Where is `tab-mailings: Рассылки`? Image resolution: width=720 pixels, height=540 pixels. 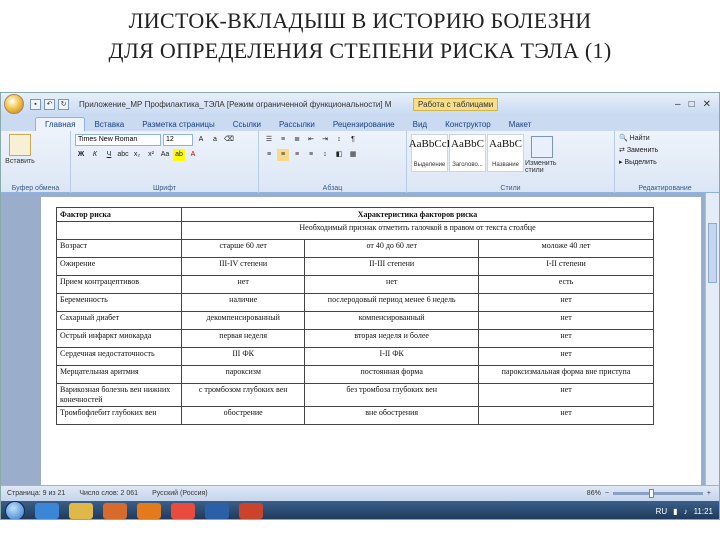
tab-mailings: Рассылки is located at coordinates (297, 124).